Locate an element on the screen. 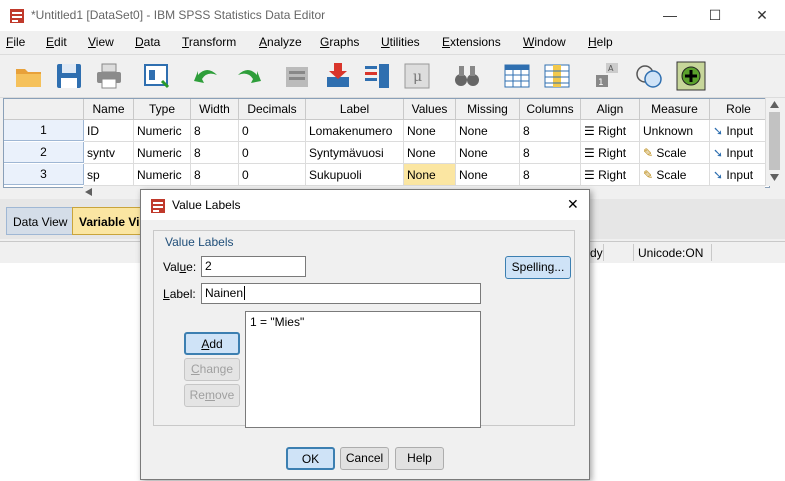 The width and height of the screenshot is (785, 481). tab-data-view: Data View is located at coordinates (40, 221).